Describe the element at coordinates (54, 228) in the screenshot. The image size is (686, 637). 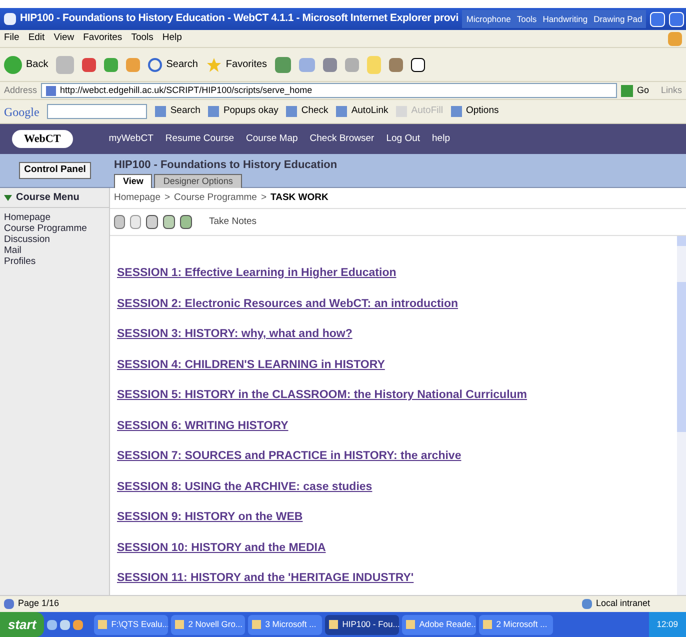
I see `course-menu-item: Course Programme` at that location.